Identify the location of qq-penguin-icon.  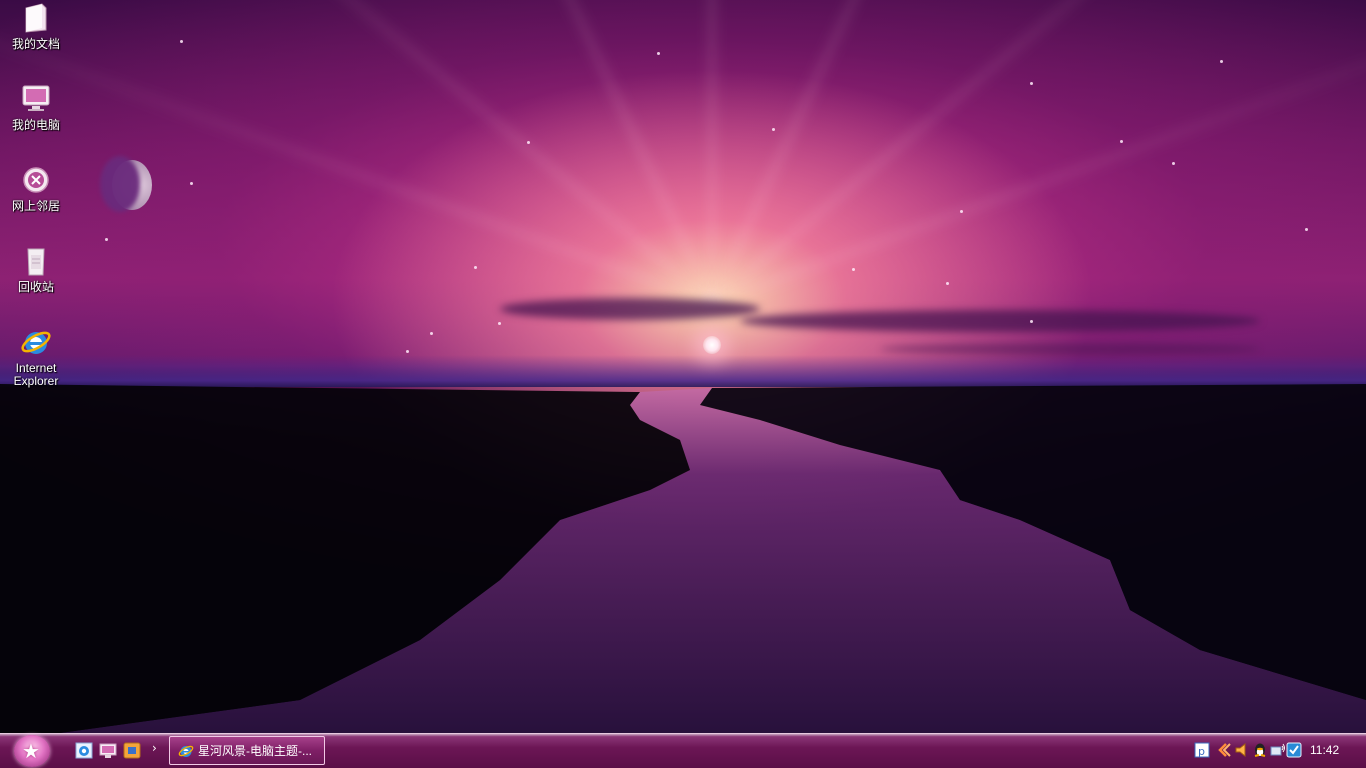
(1260, 750).